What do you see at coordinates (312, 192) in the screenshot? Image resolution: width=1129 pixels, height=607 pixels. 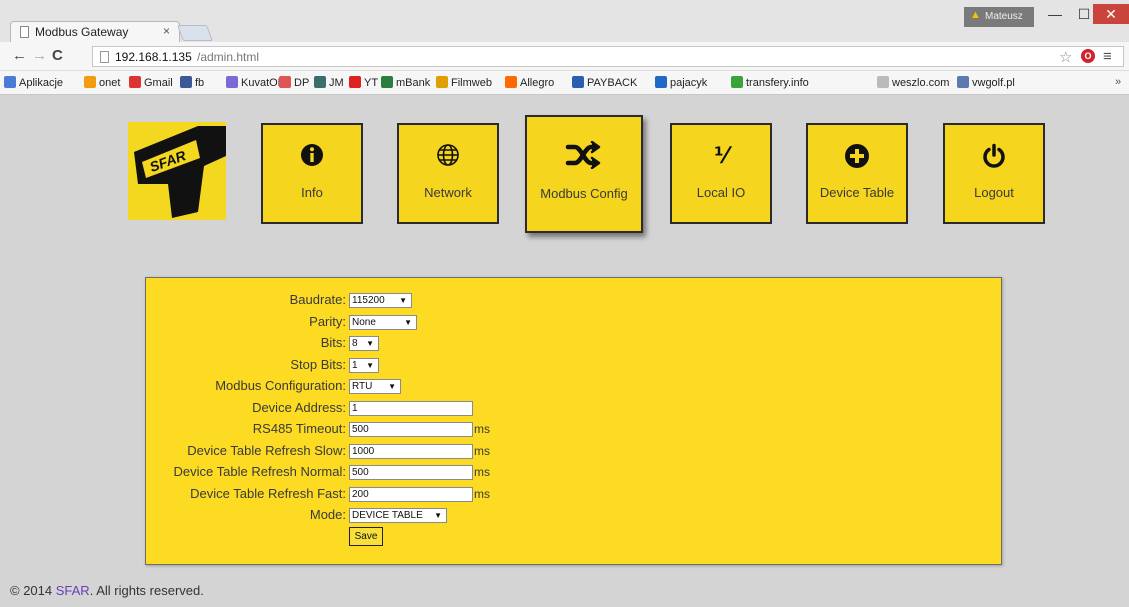 I see `nav-tile-label: Info` at bounding box center [312, 192].